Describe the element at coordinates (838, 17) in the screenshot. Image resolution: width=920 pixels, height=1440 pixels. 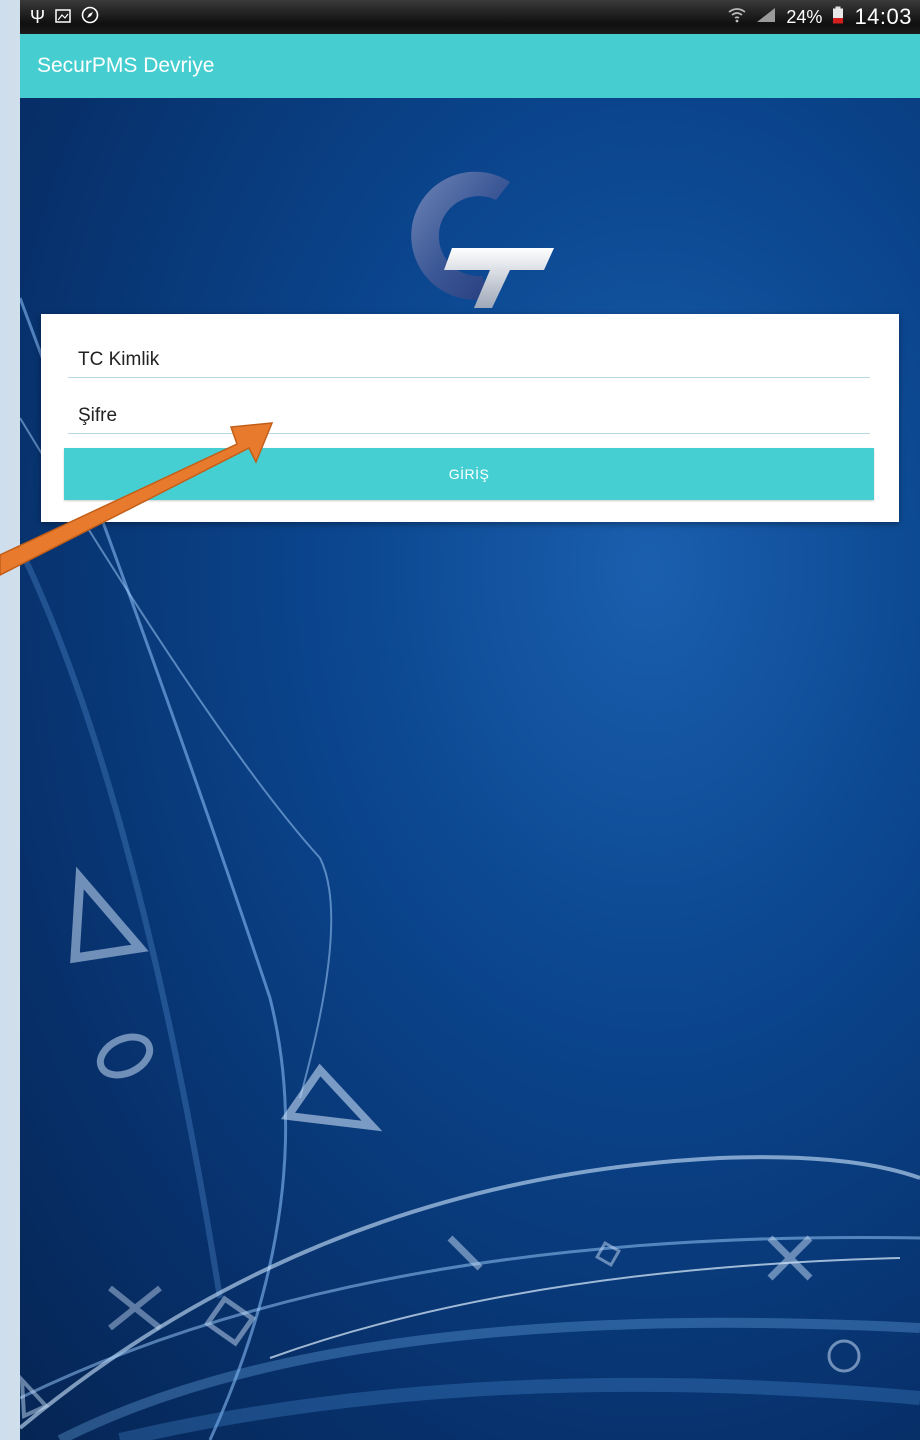
I see `battery-icon` at that location.